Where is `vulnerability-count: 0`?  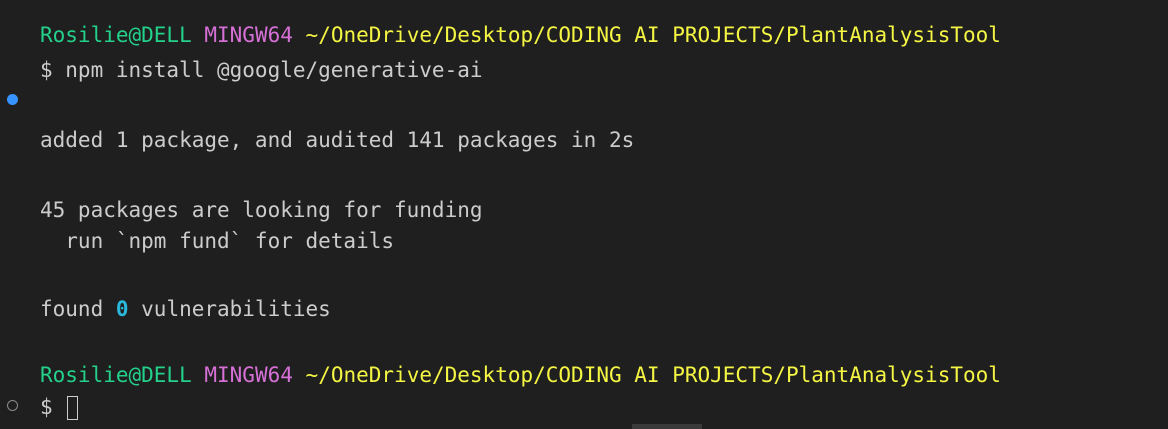 vulnerability-count: 0 is located at coordinates (122, 309).